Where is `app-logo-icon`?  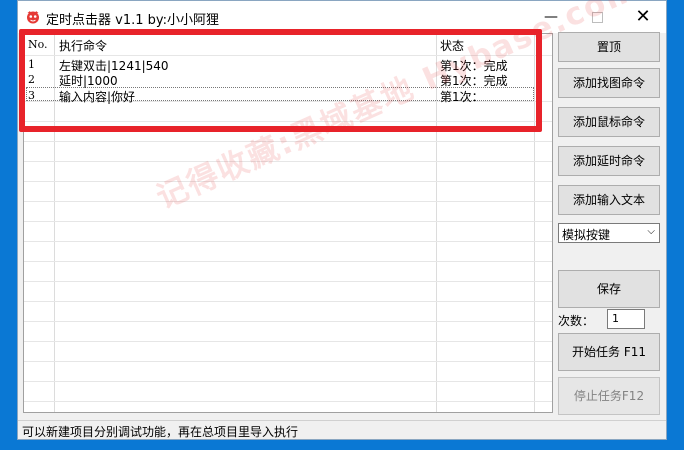 app-logo-icon is located at coordinates (33, 17).